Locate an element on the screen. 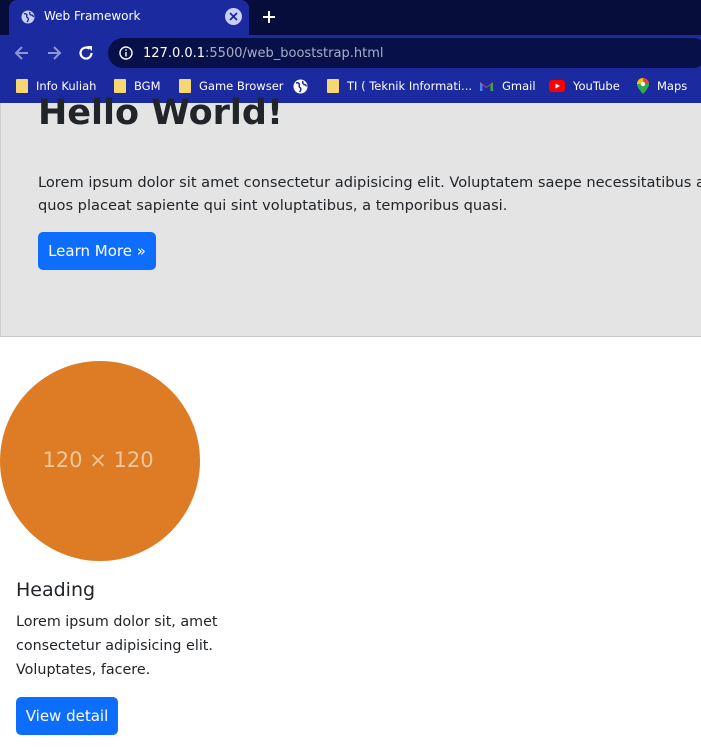  new-tab-icon is located at coordinates (269, 17).